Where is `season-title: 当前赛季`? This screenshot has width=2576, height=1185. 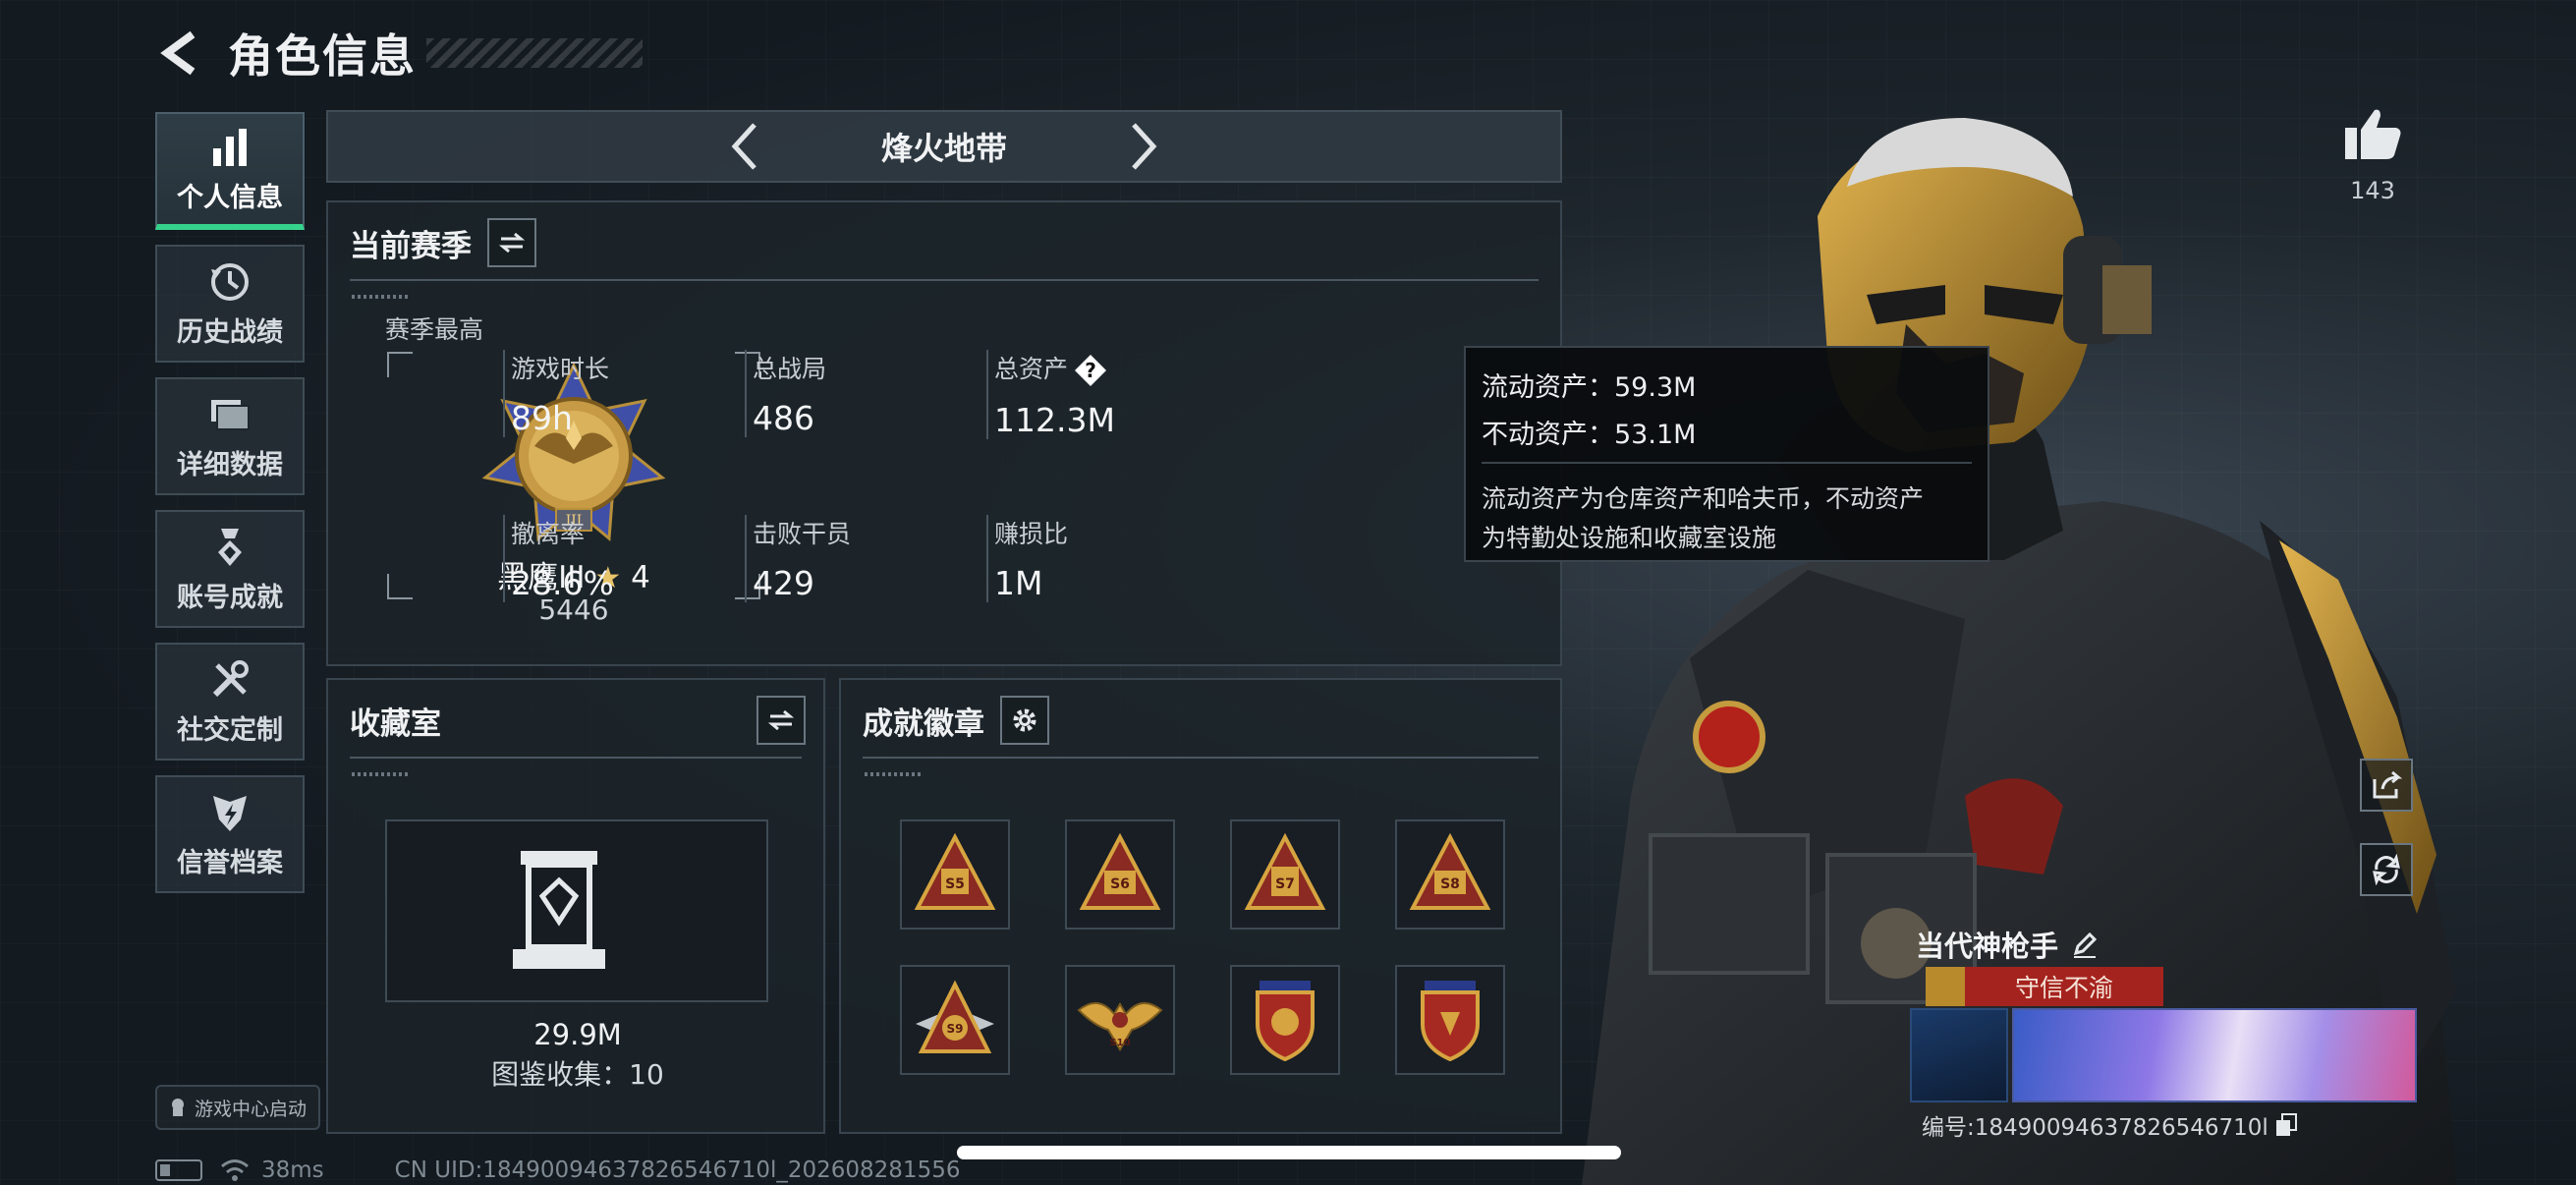 season-title: 当前赛季 is located at coordinates (411, 246).